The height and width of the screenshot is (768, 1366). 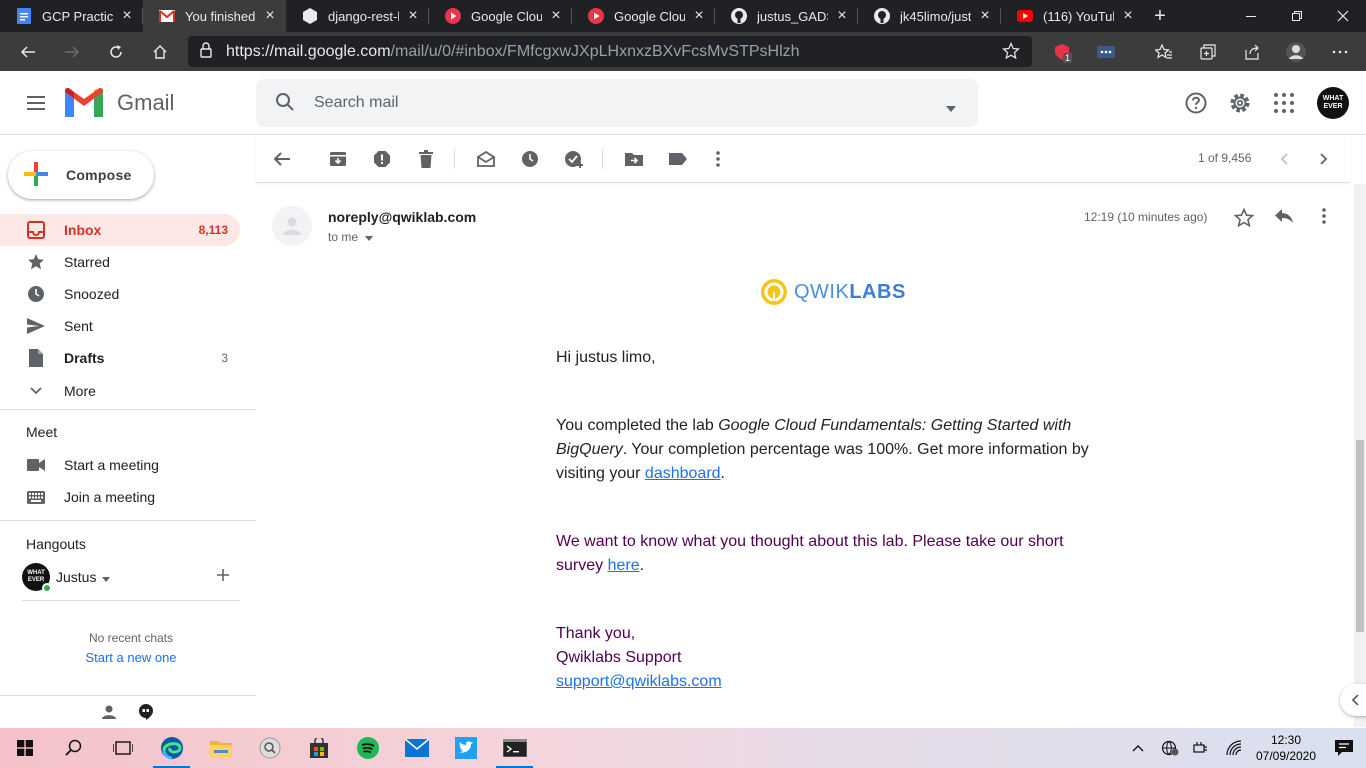 What do you see at coordinates (1164, 51) in the screenshot?
I see `favorites-icon` at bounding box center [1164, 51].